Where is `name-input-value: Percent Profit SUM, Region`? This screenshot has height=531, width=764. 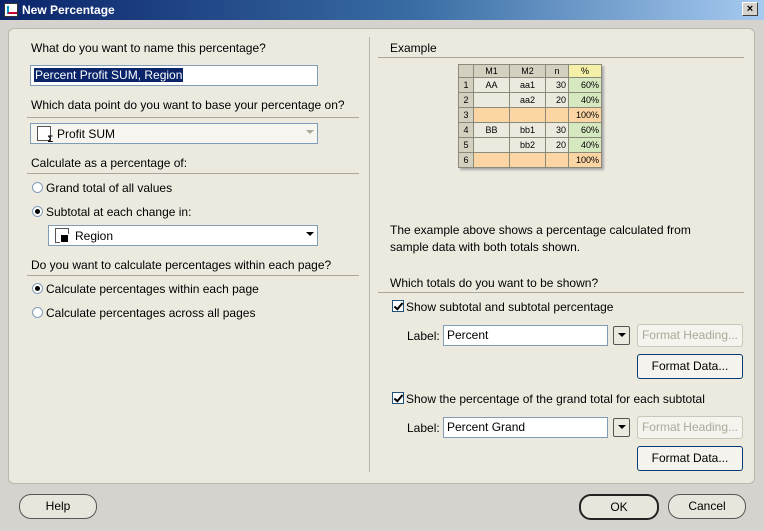
name-input-value: Percent Profit SUM, Region is located at coordinates (109, 75).